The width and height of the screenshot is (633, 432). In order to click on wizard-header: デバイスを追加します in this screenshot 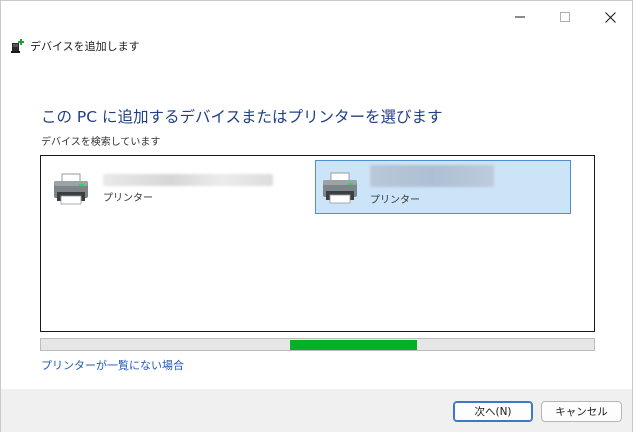, I will do `click(75, 46)`.